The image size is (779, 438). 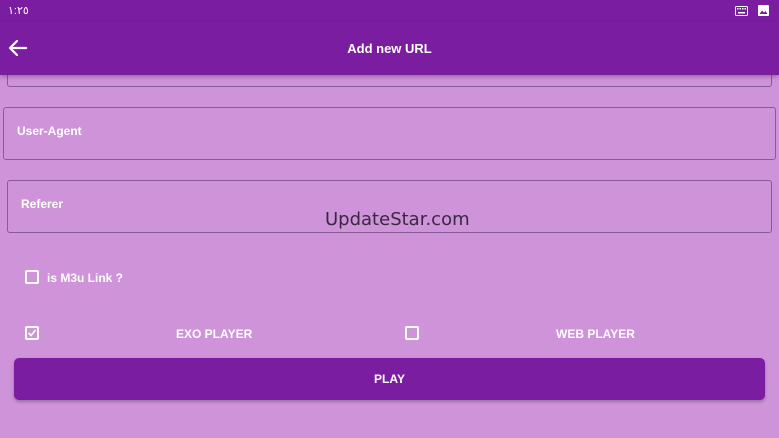 I want to click on page-title: Add new URL, so click(x=389, y=48).